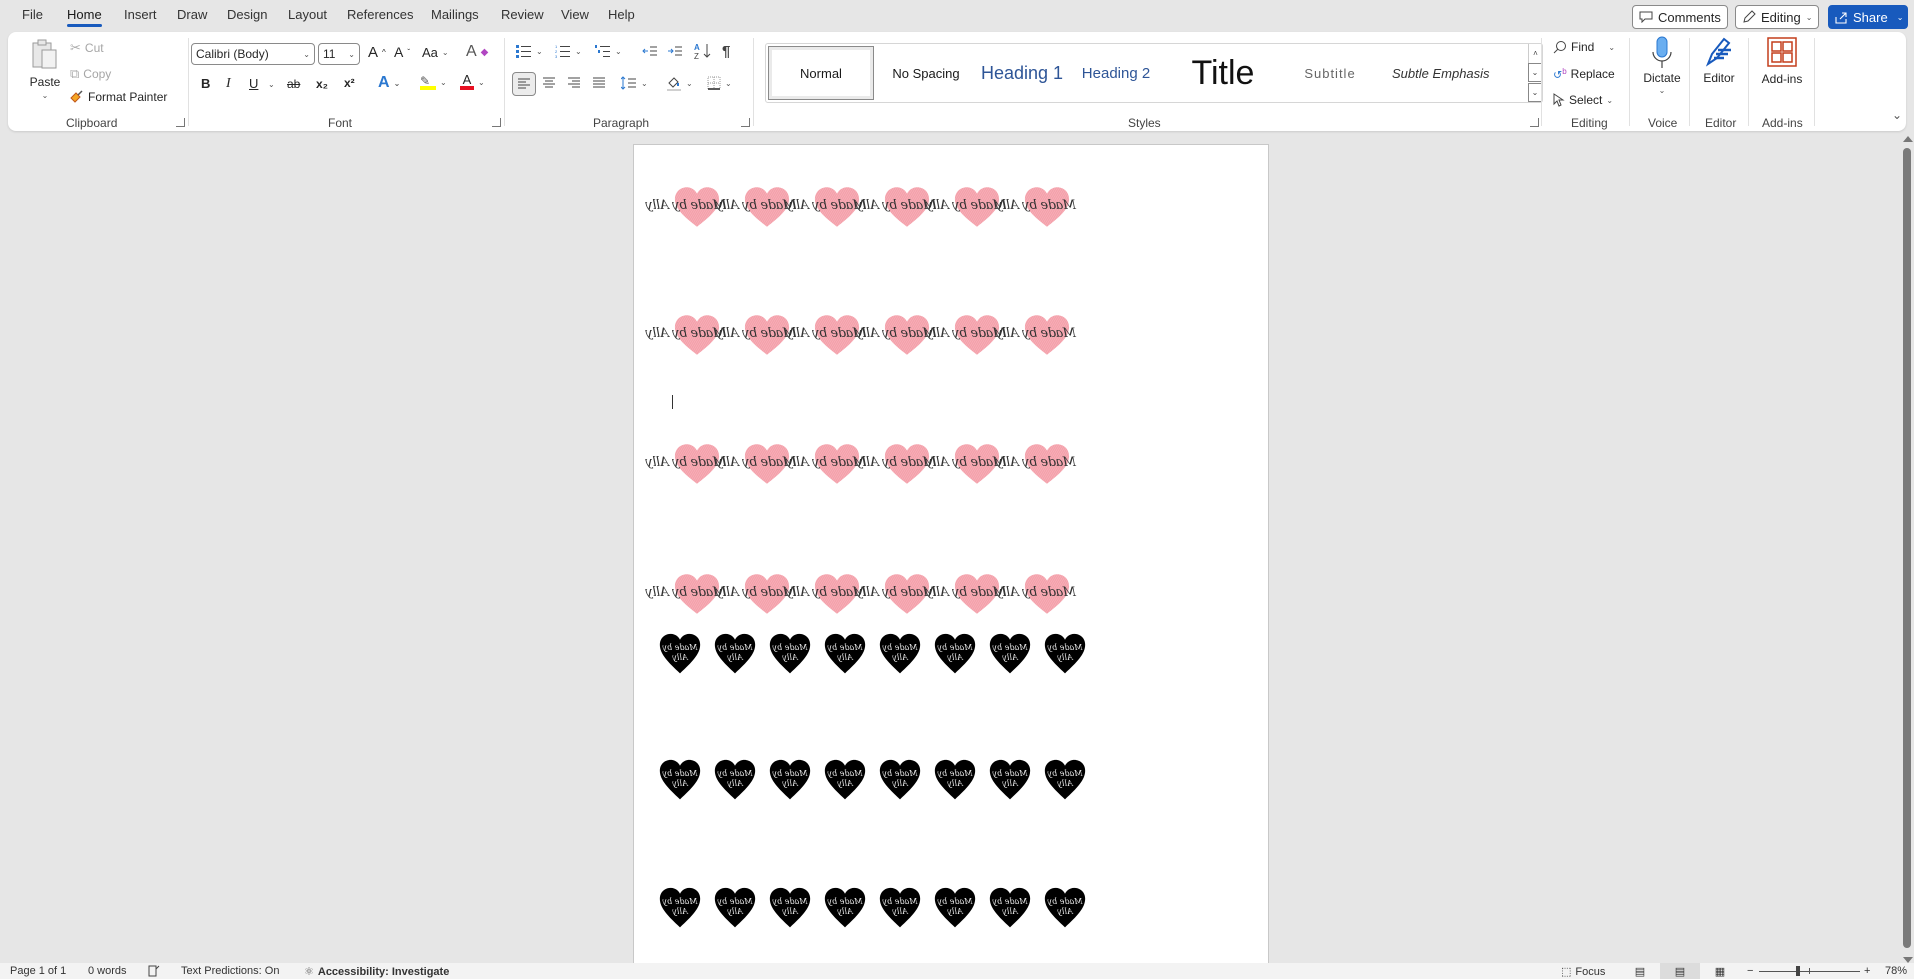 The height and width of the screenshot is (979, 1914). What do you see at coordinates (1896, 971) in the screenshot?
I see `zoom-level: 78%` at bounding box center [1896, 971].